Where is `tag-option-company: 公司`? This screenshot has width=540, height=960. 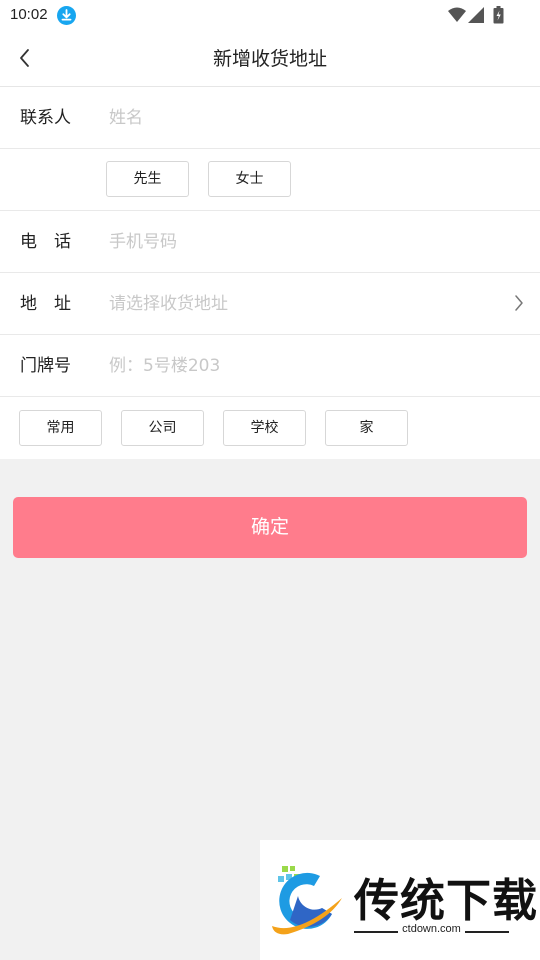
tag-option-company: 公司 is located at coordinates (162, 428).